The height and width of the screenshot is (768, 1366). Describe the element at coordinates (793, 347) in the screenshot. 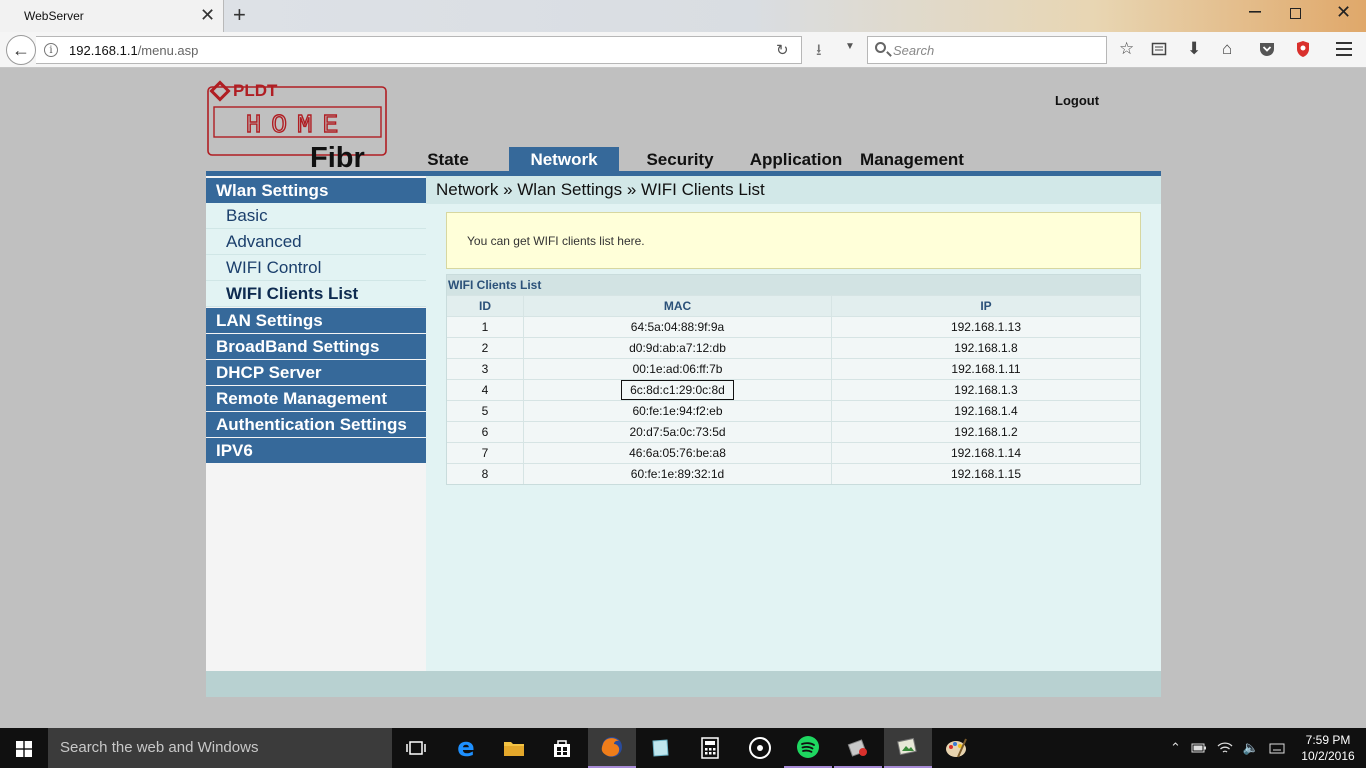

I see `table-row: 2 d0:9d:ab:a7:12:db 192.168.1.8` at that location.